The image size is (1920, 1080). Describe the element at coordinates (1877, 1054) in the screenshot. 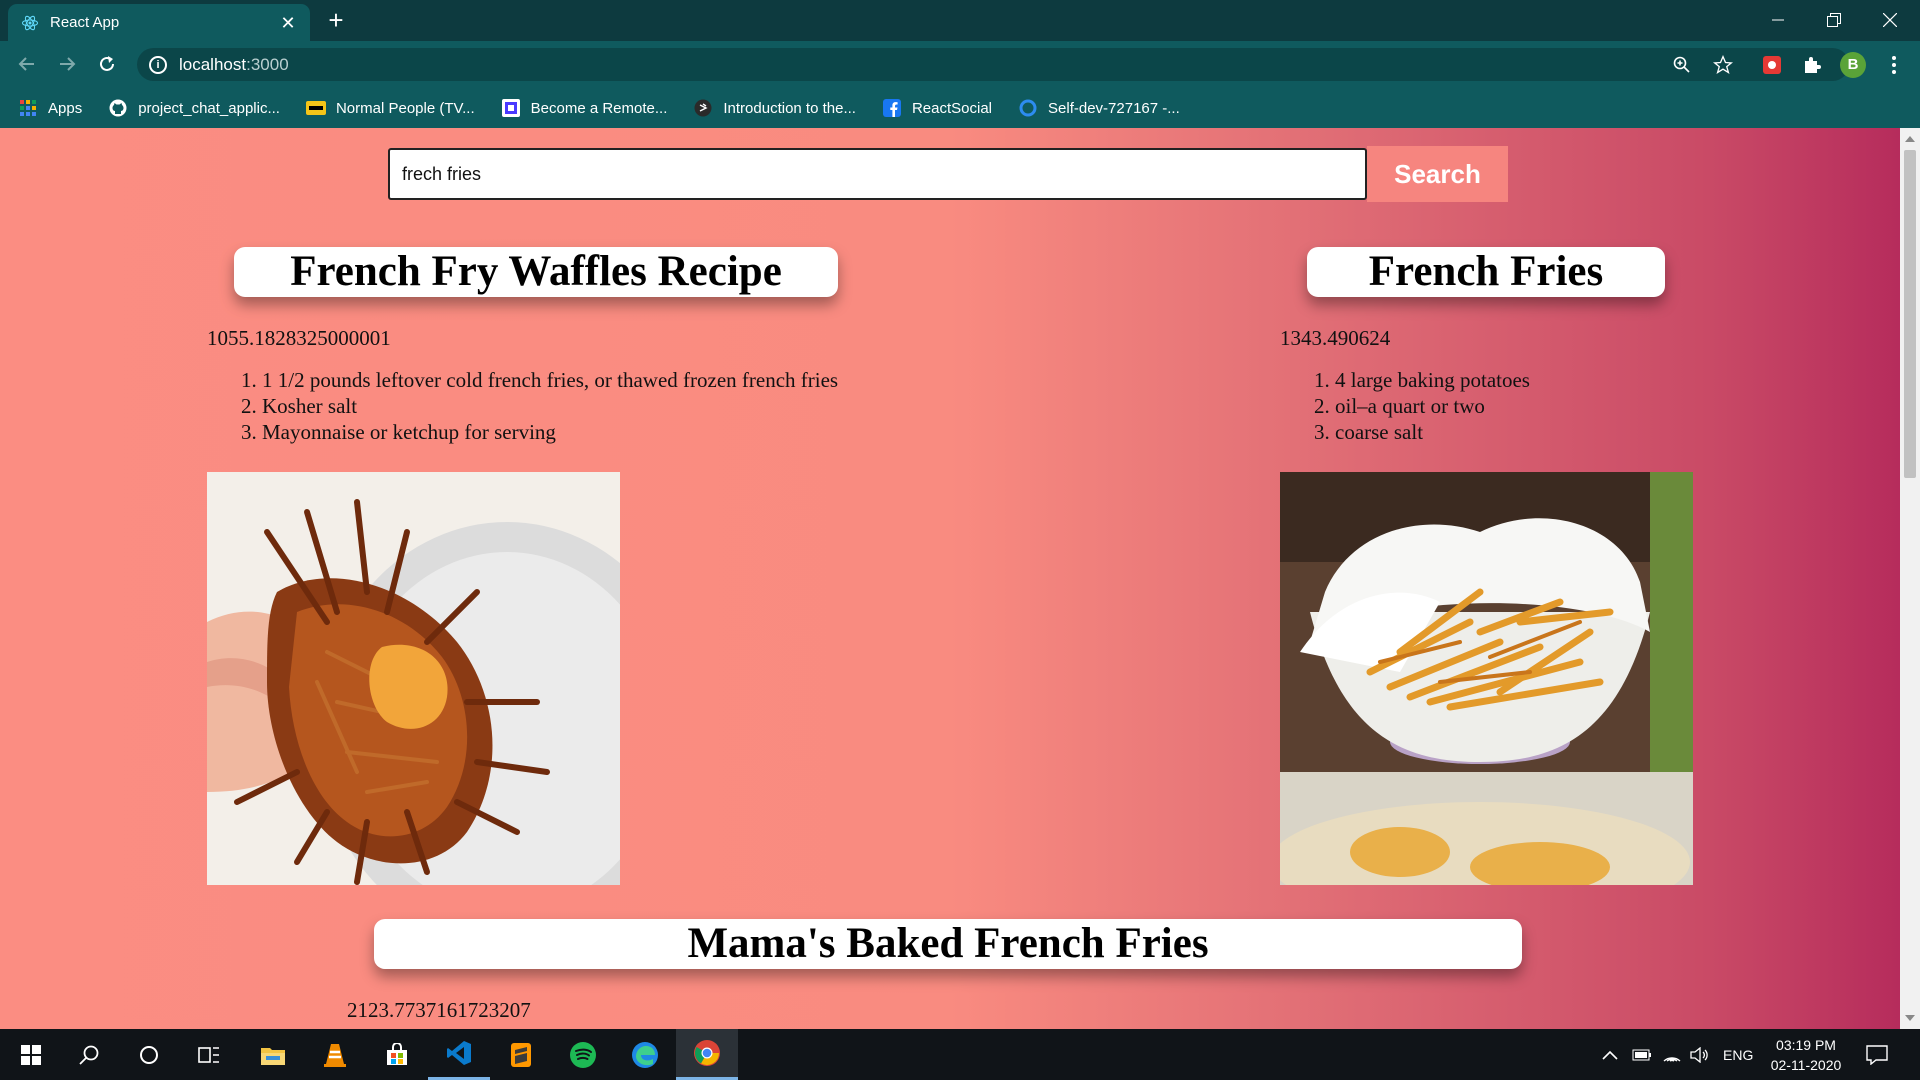

I see `notification-center-icon` at that location.